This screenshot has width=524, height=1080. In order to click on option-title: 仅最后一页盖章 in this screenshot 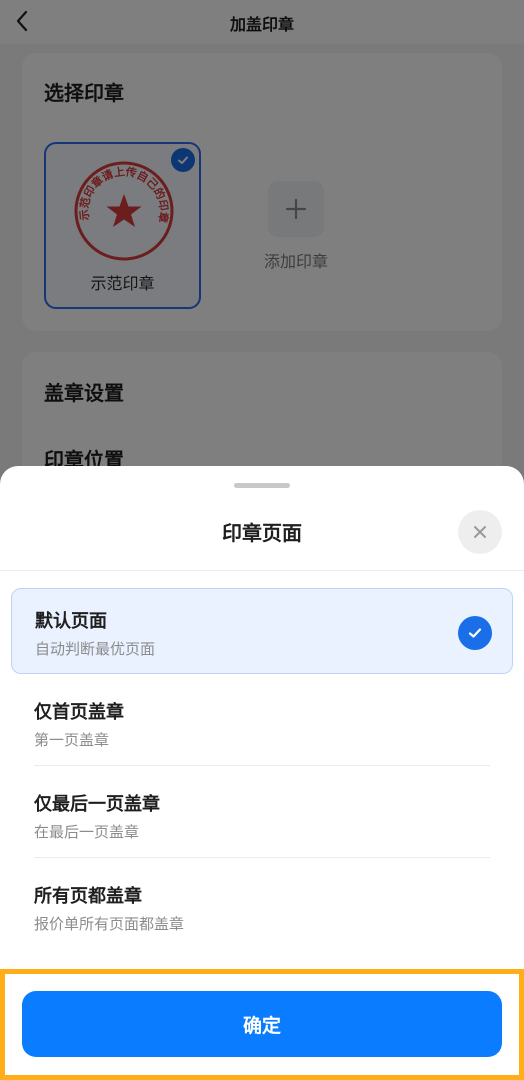, I will do `click(97, 804)`.